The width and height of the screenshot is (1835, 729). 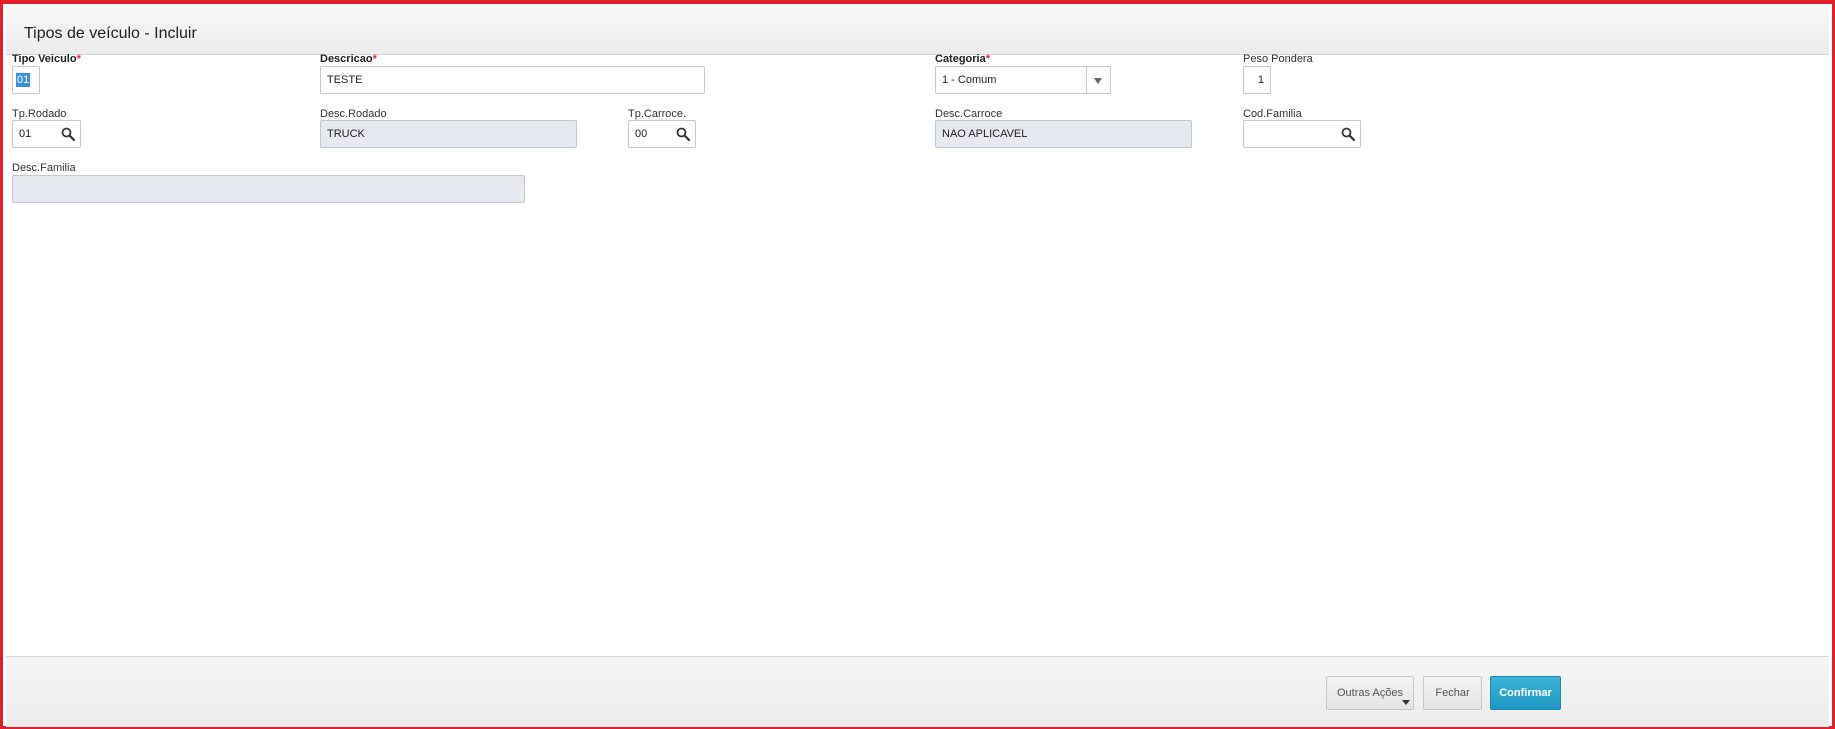 What do you see at coordinates (917, 691) in the screenshot?
I see `footer-bar: Outras Ações Fechar Confirmar` at bounding box center [917, 691].